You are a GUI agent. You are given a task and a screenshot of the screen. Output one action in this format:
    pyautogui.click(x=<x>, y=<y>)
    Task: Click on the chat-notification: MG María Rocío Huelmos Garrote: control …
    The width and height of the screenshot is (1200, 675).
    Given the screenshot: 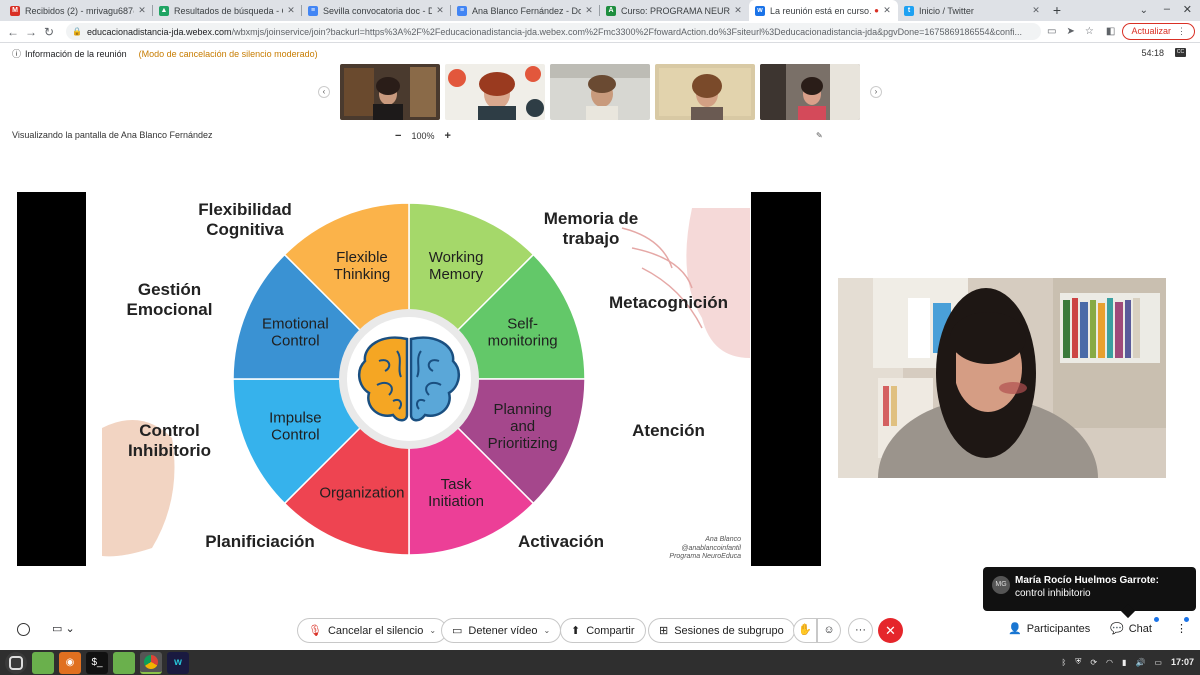 What is the action you would take?
    pyautogui.click(x=1089, y=593)
    